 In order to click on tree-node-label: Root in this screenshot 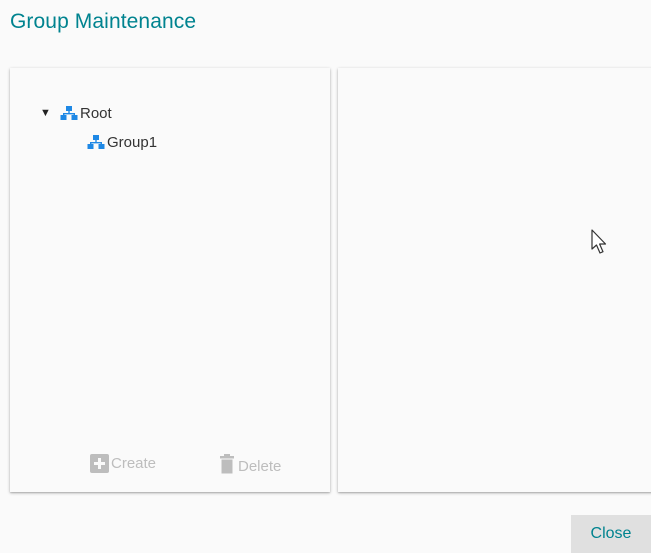, I will do `click(96, 113)`.